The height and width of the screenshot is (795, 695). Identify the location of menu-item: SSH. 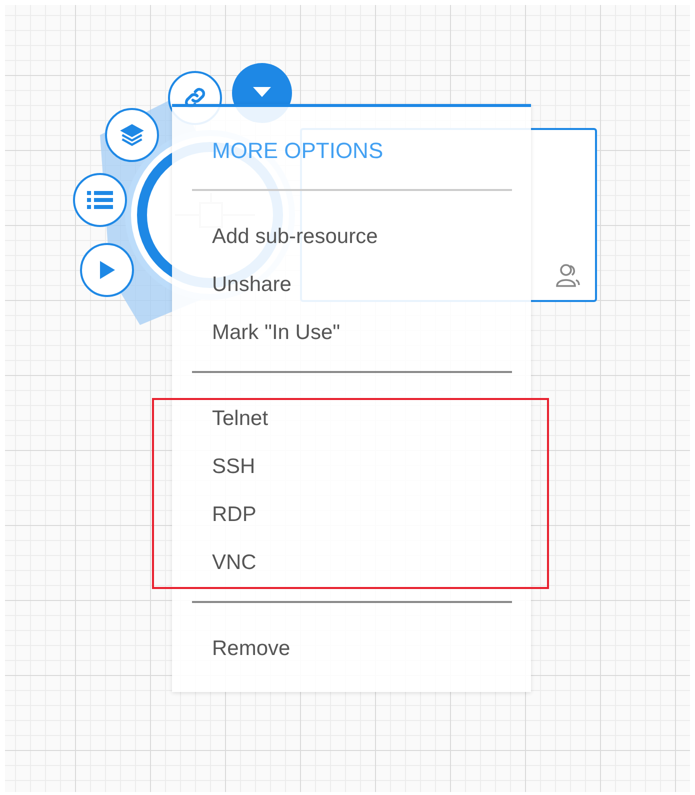
(351, 467).